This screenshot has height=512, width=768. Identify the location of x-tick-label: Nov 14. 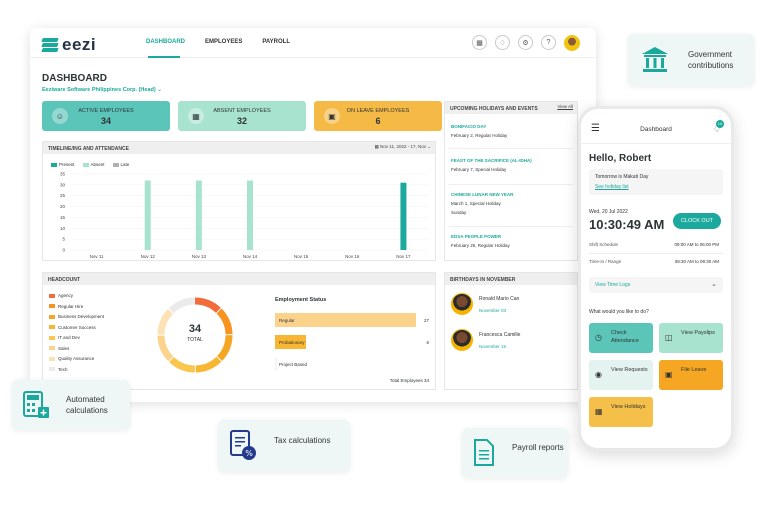
(250, 256).